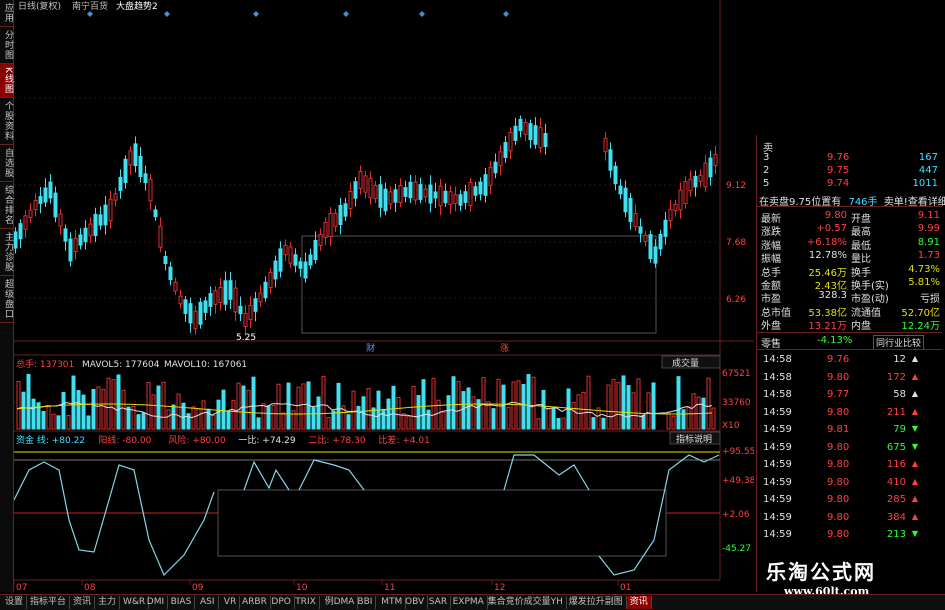 The height and width of the screenshot is (610, 945). I want to click on left-tab-4: 自选股, so click(6, 163).